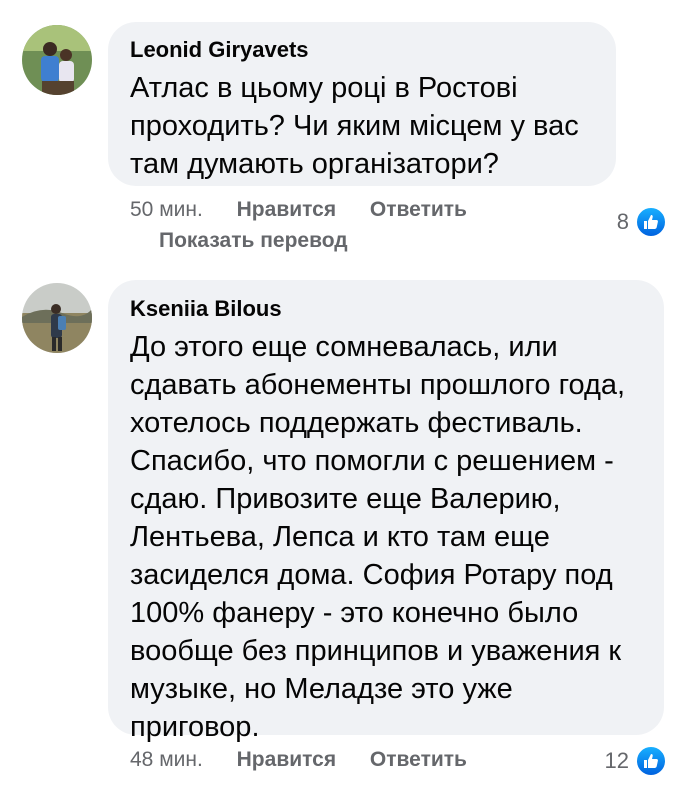 The image size is (687, 800). I want to click on show-translation-link: Показать перевод, so click(253, 241).